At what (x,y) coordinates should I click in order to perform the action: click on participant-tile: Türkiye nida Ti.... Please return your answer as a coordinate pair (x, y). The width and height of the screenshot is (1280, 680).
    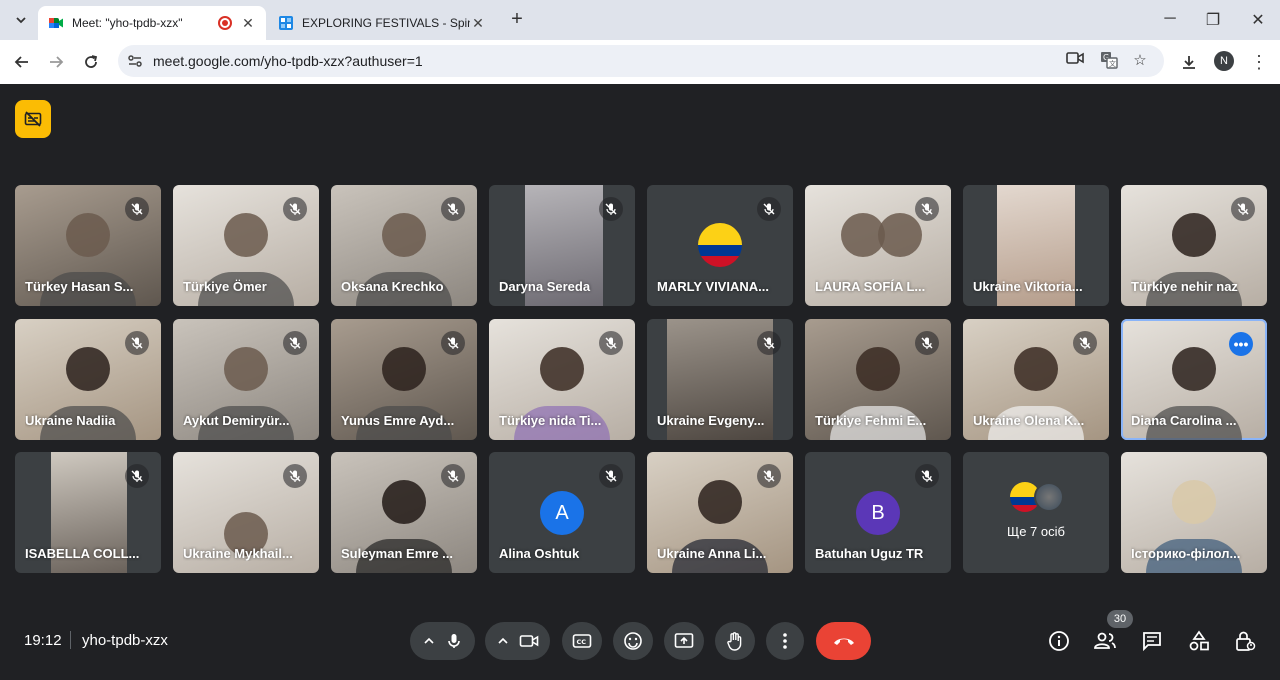
    Looking at the image, I should click on (562, 379).